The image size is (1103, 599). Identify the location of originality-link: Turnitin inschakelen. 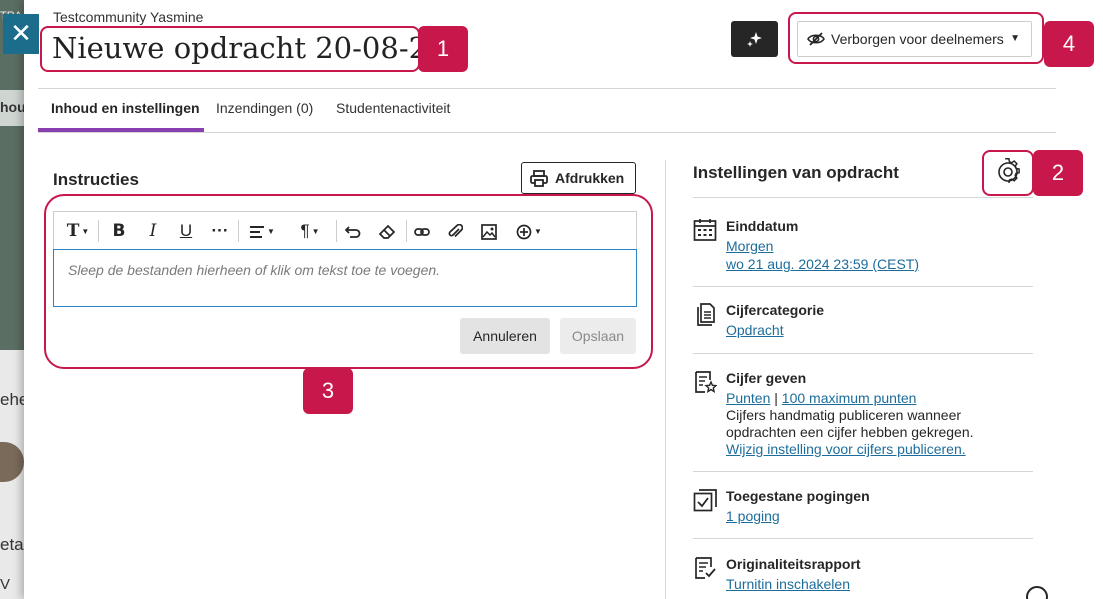
(788, 584).